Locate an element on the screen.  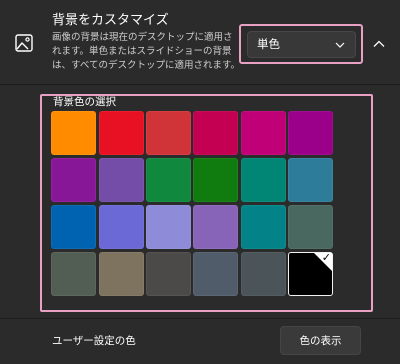
dropdown-value: 単色 is located at coordinates (268, 44).